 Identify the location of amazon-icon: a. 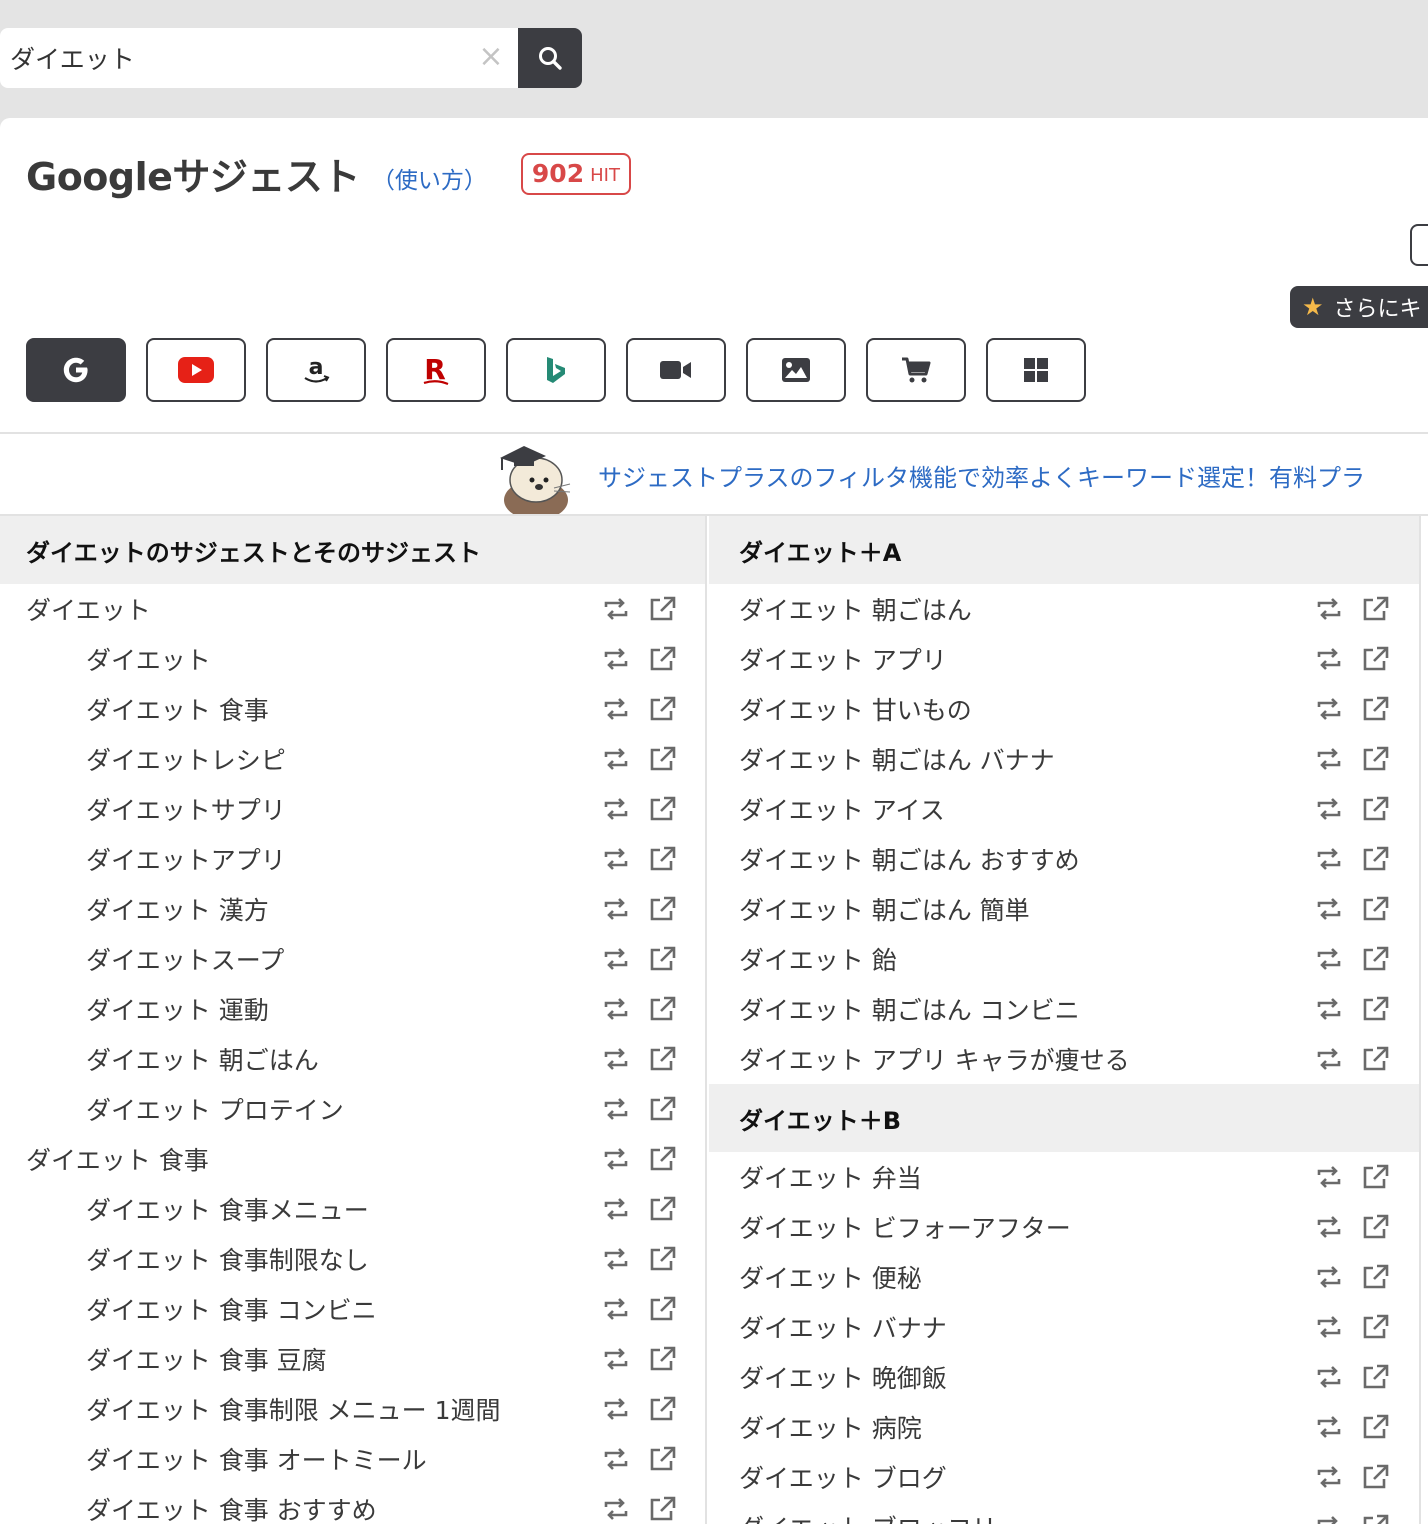
(317, 369).